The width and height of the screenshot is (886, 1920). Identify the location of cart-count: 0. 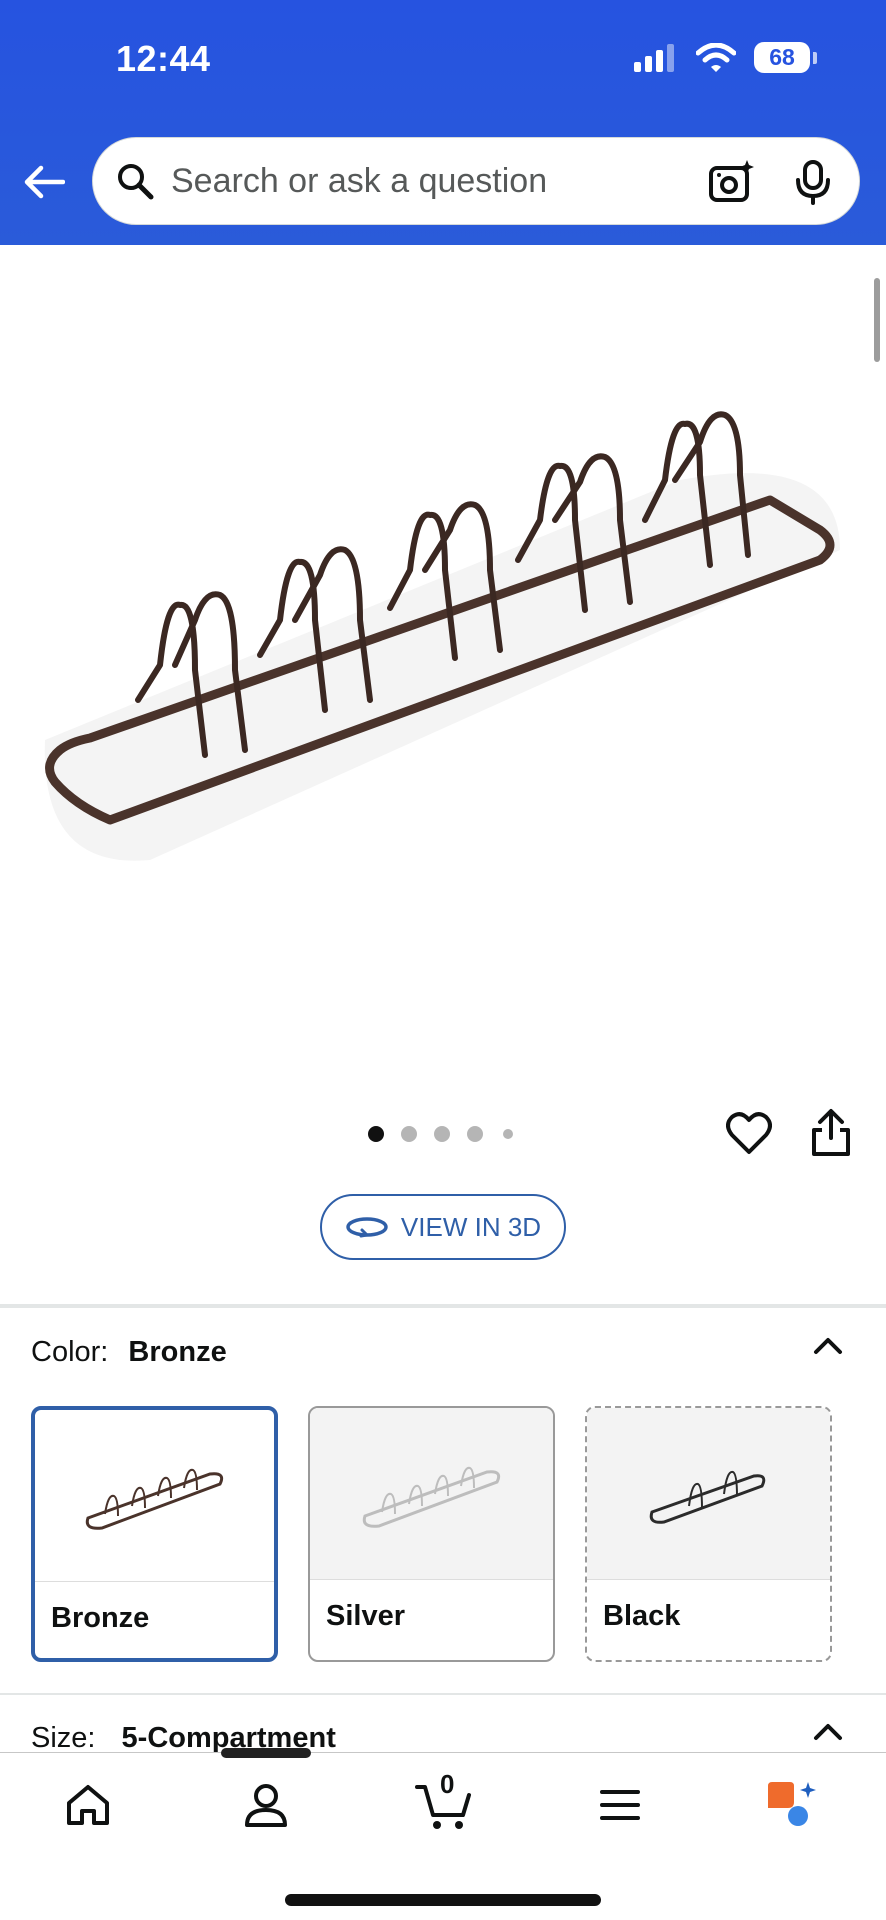
(447, 1784).